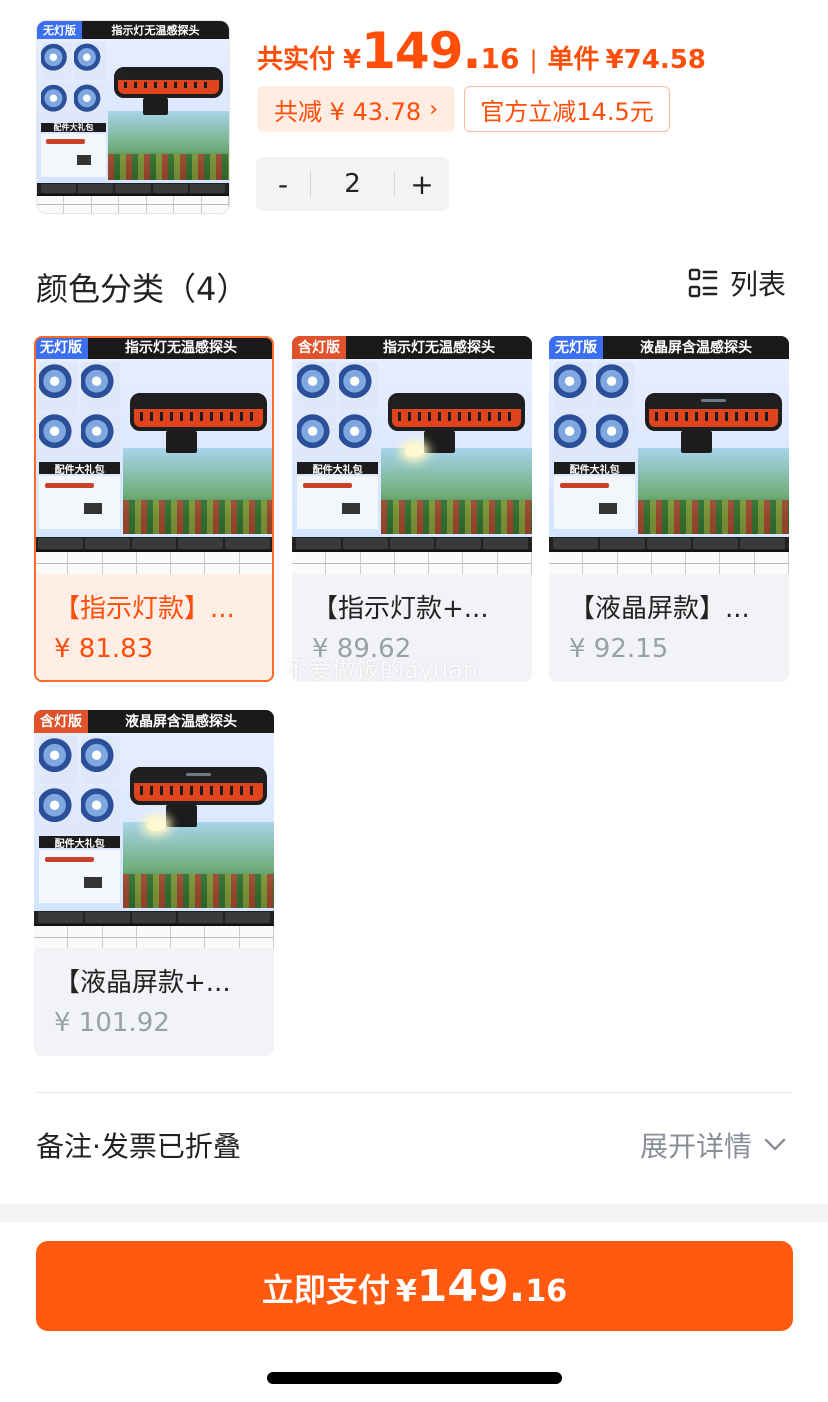 This screenshot has width=828, height=1402. What do you see at coordinates (325, 1290) in the screenshot?
I see `pay-now-label: 立即支付` at bounding box center [325, 1290].